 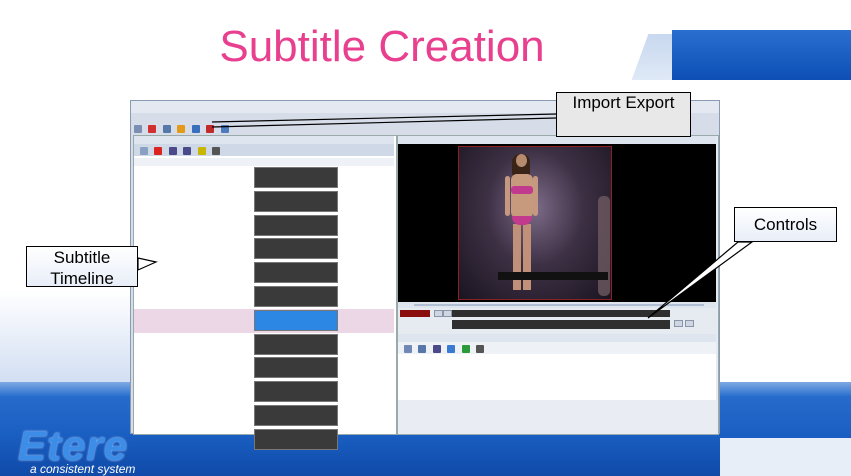 What do you see at coordinates (201, 151) in the screenshot?
I see `highlight-icon` at bounding box center [201, 151].